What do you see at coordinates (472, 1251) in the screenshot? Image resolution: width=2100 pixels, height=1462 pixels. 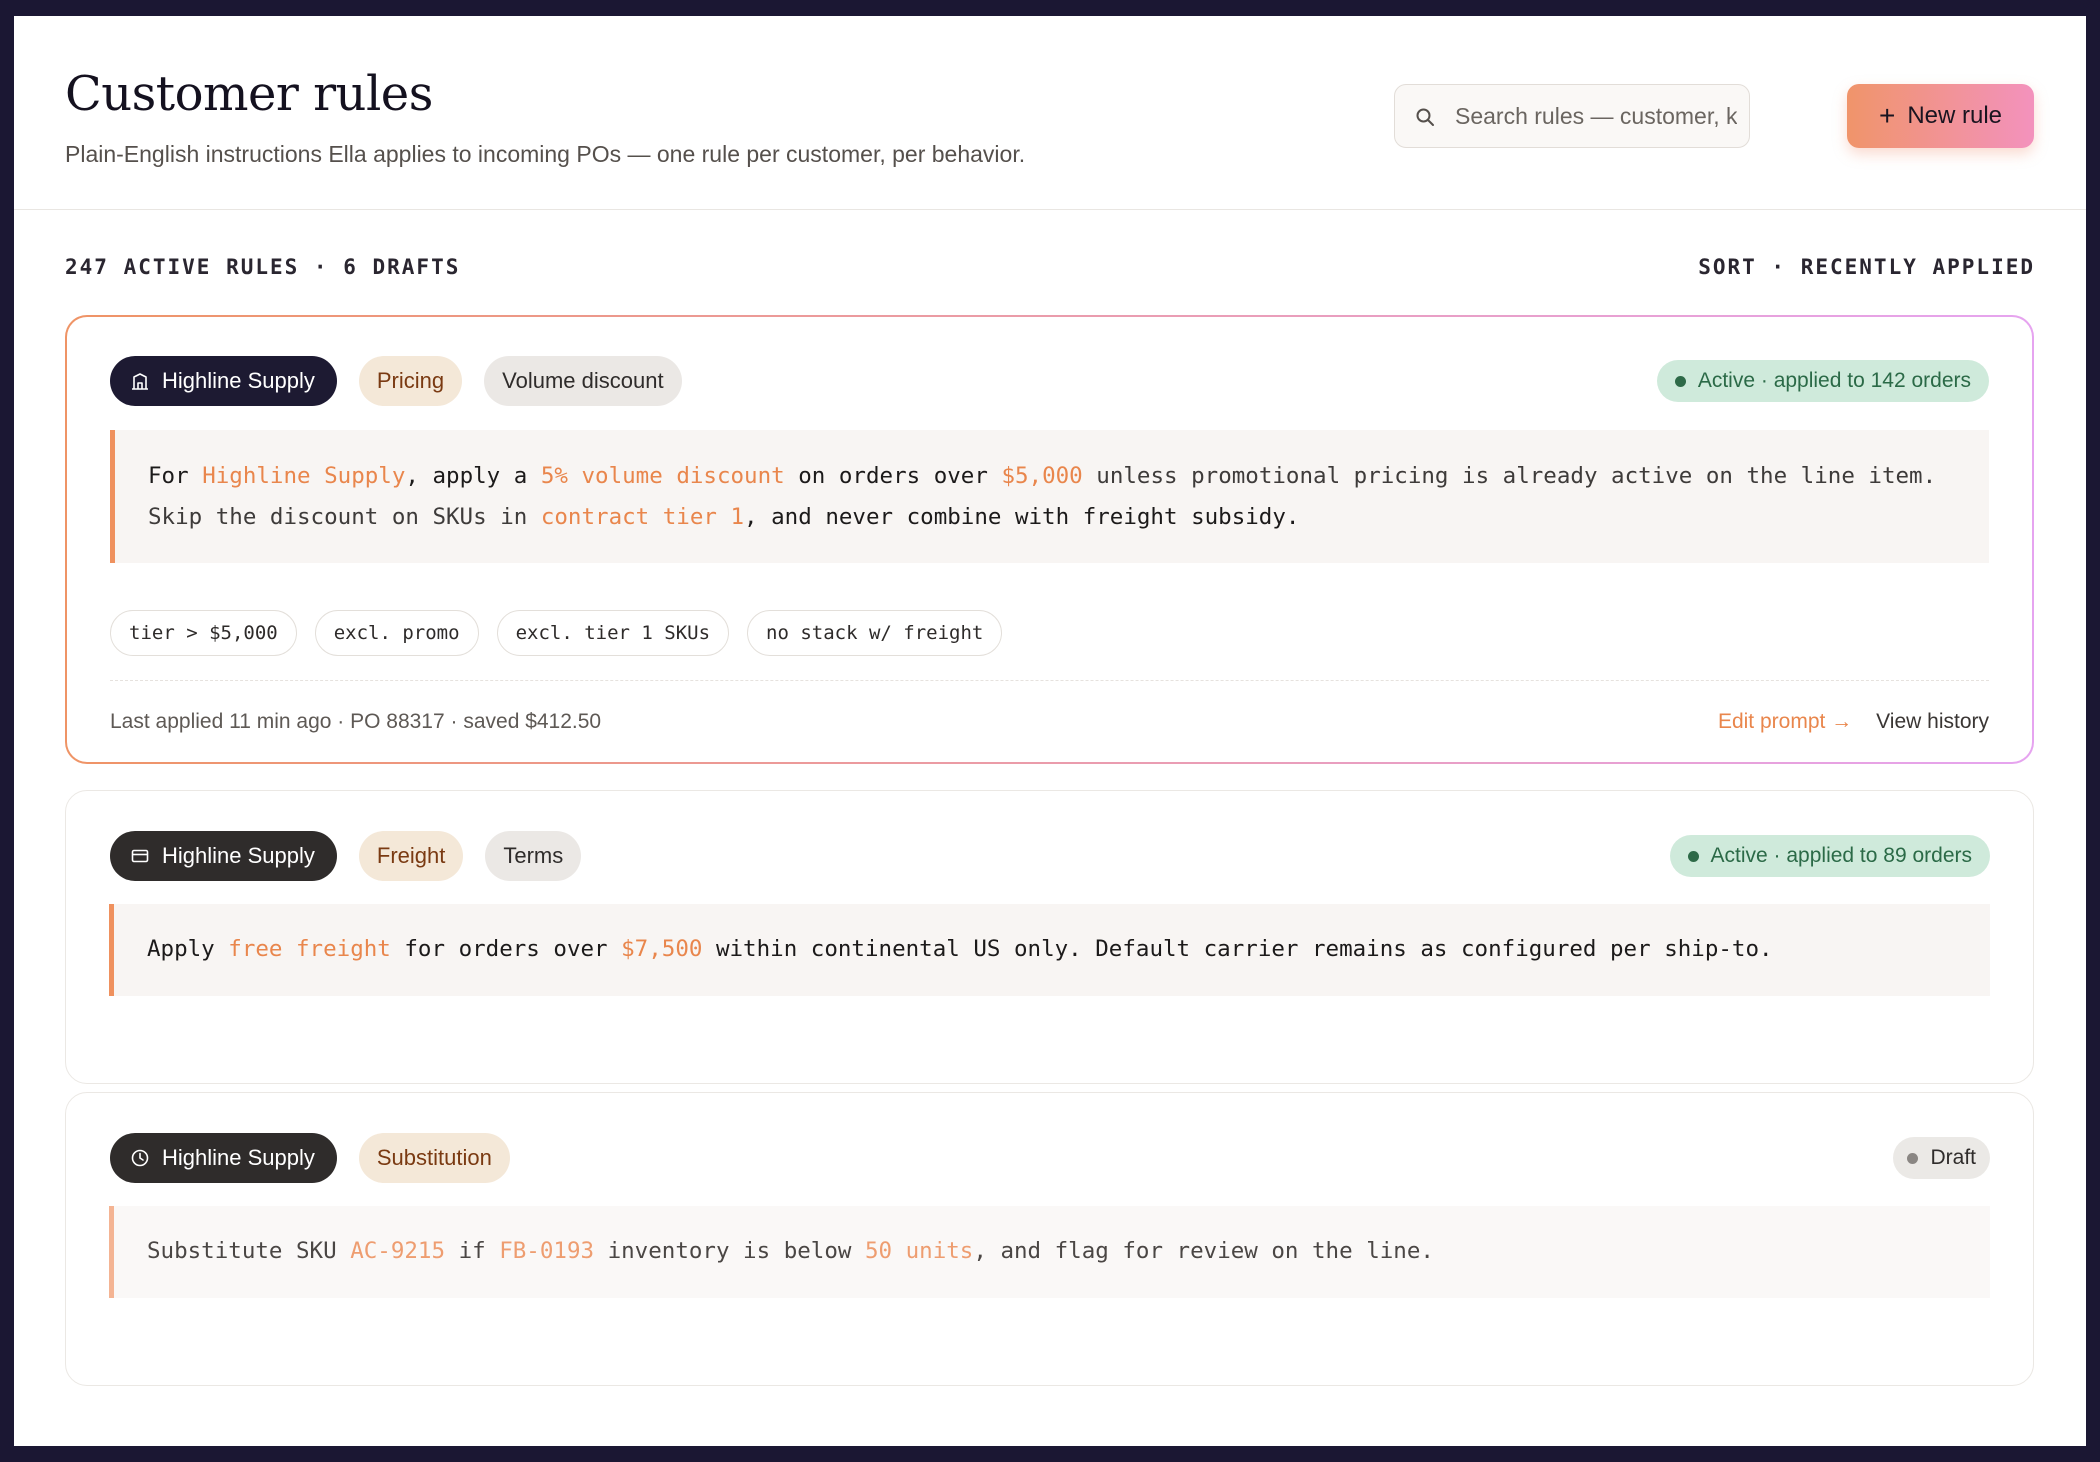 I see `prompt-text: if` at bounding box center [472, 1251].